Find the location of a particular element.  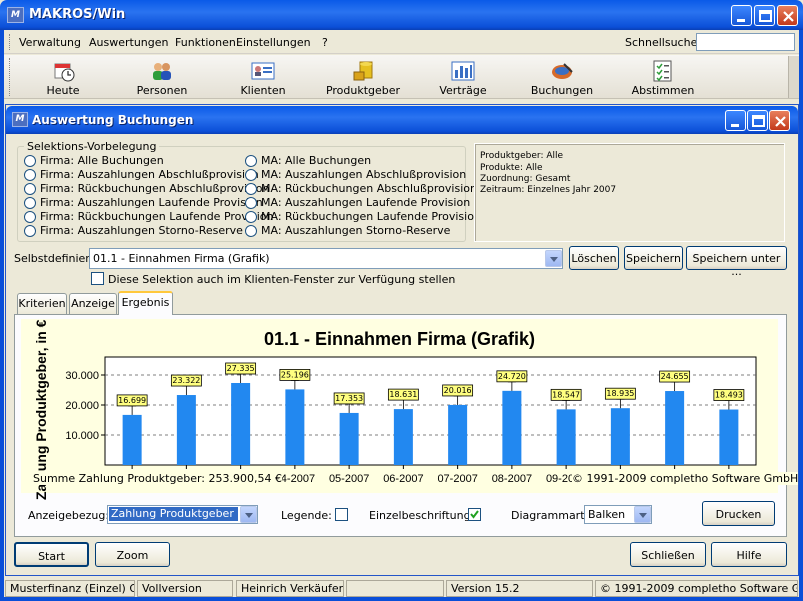

app-title: MAKROS/Win is located at coordinates (77, 14).